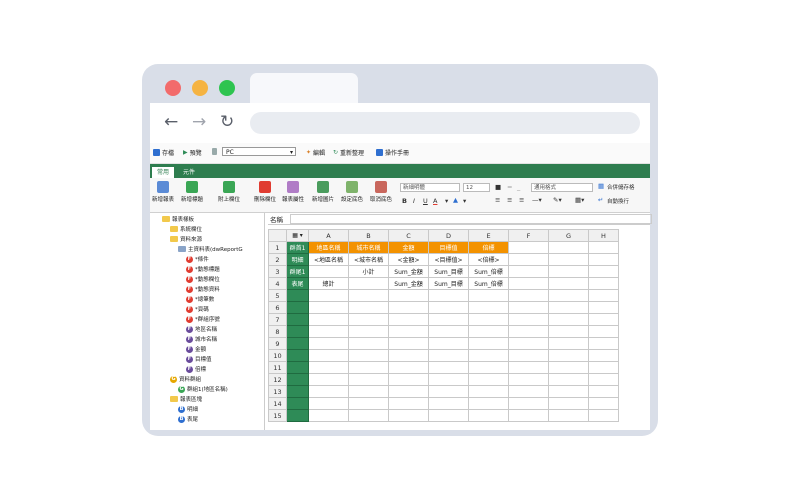  I want to click on grid-cell: 地區名稱, so click(328, 247).